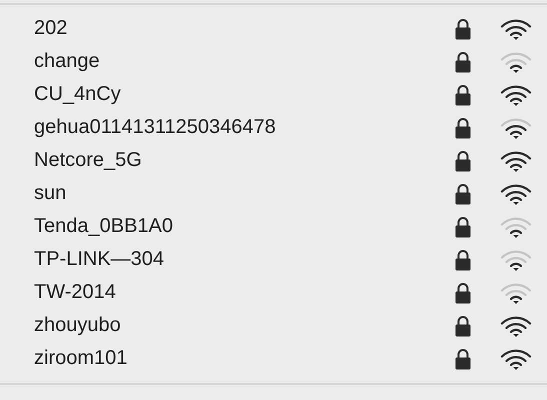 The width and height of the screenshot is (547, 400). What do you see at coordinates (244, 325) in the screenshot?
I see `network-name: zhouyubo` at bounding box center [244, 325].